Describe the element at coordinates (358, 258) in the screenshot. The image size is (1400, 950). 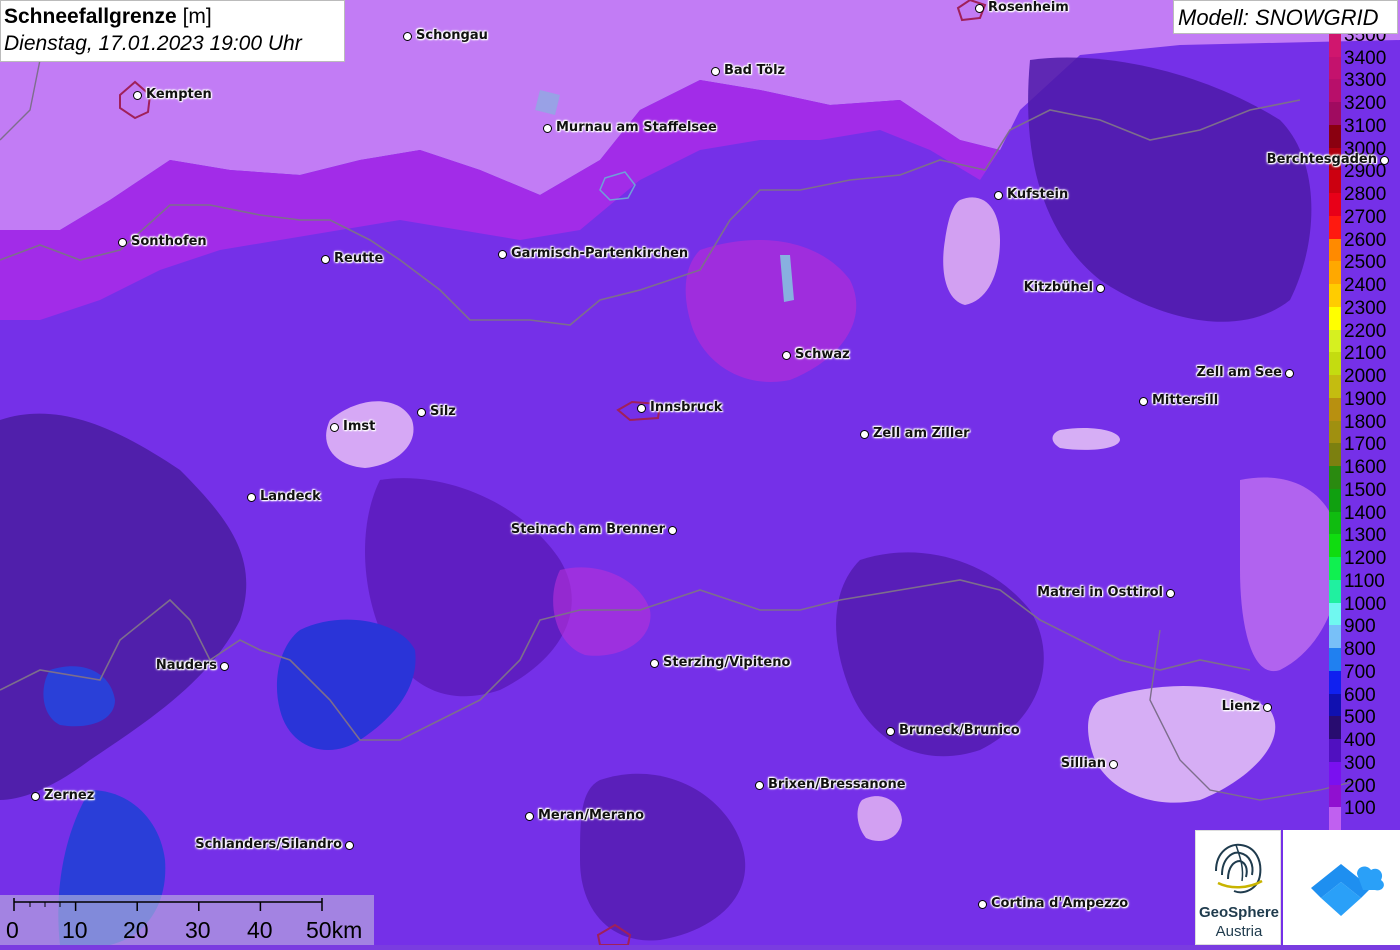
I see `city-label: Reutte` at that location.